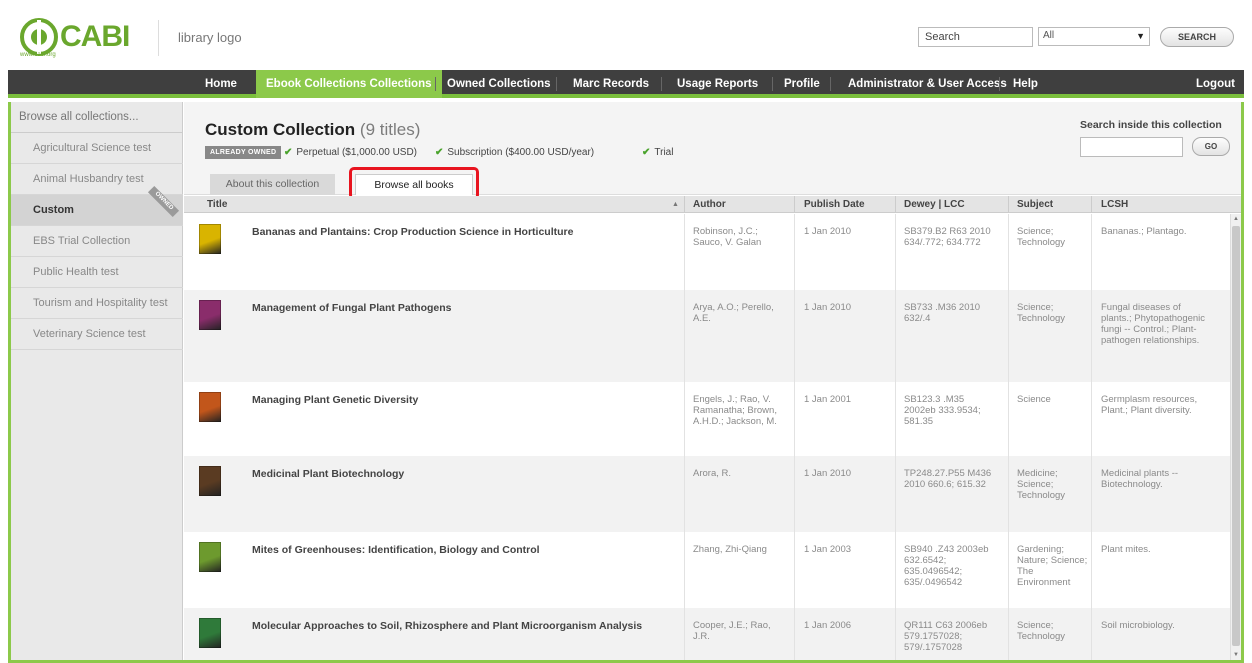  I want to click on nav-marc-records: Marc Records, so click(611, 84).